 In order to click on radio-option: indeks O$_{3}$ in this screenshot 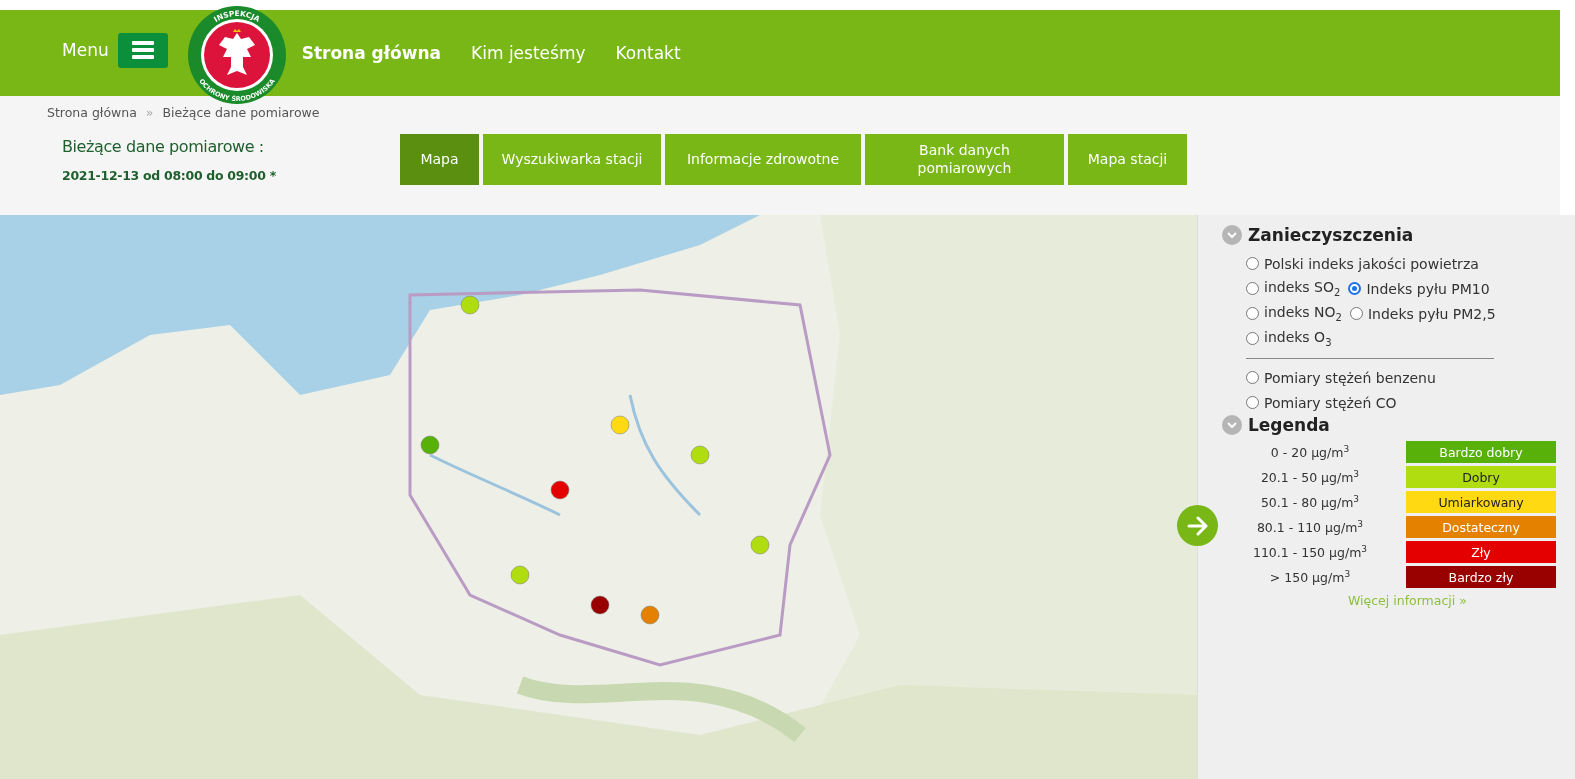, I will do `click(1289, 338)`.